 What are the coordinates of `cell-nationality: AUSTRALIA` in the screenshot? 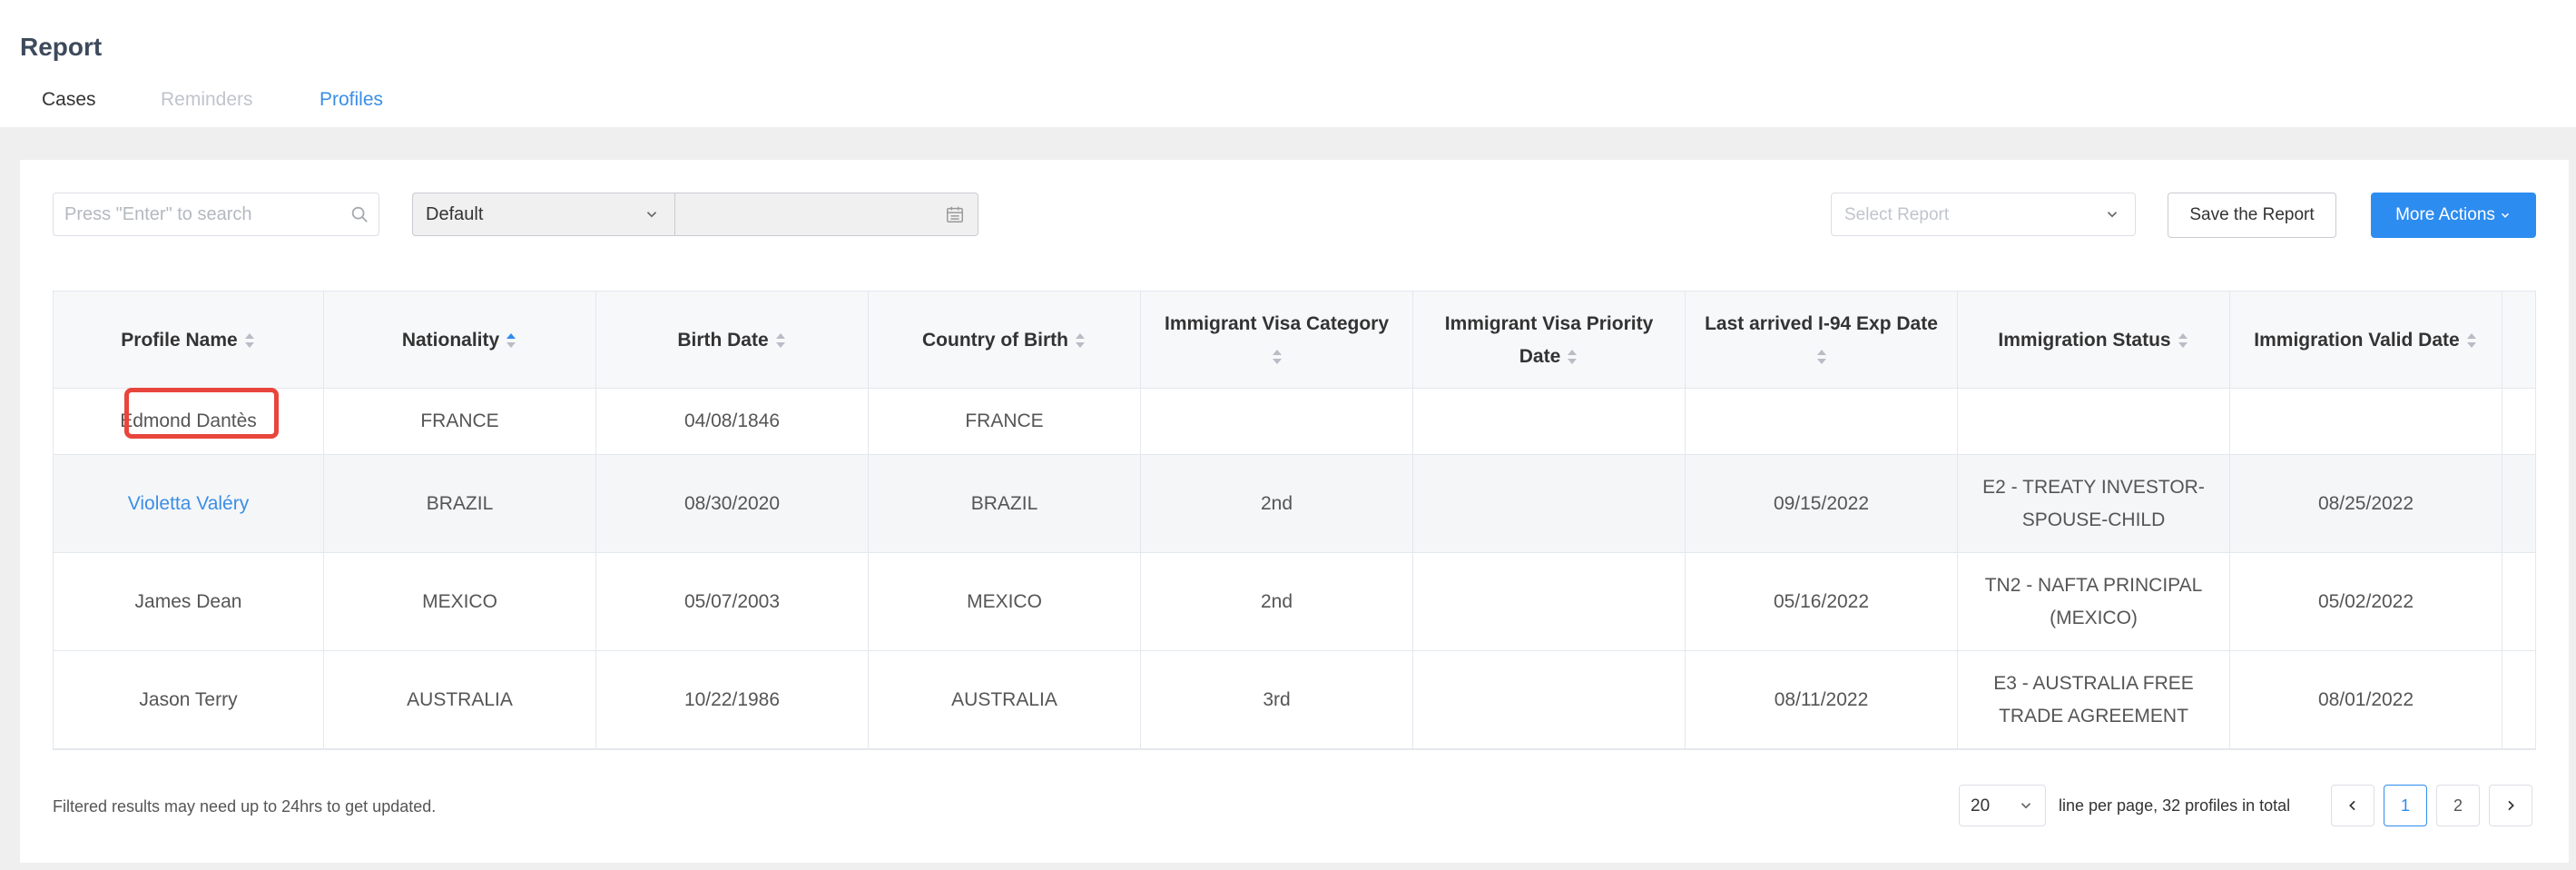 It's located at (460, 699).